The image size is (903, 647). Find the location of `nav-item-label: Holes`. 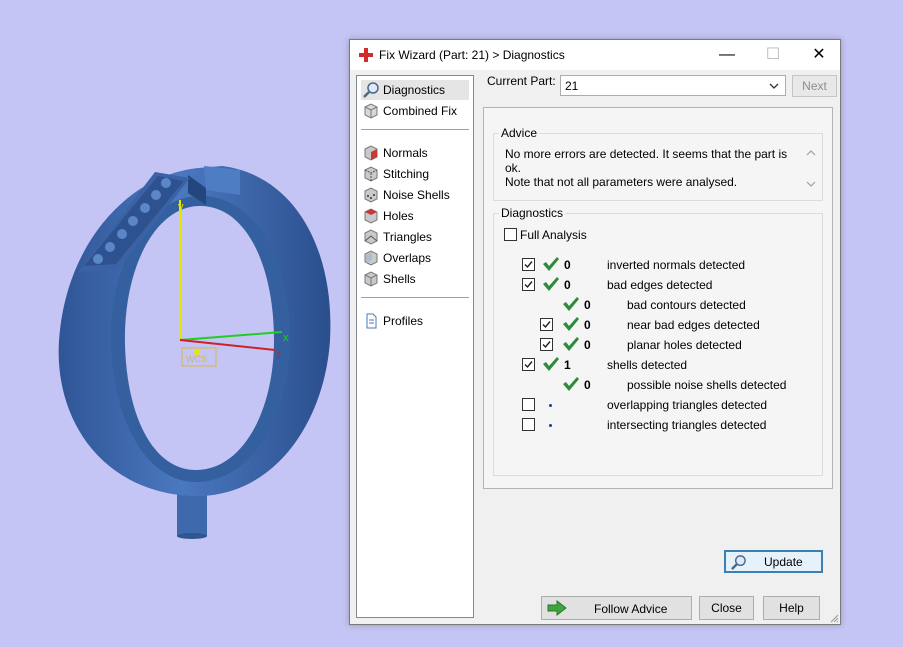

nav-item-label: Holes is located at coordinates (398, 216).